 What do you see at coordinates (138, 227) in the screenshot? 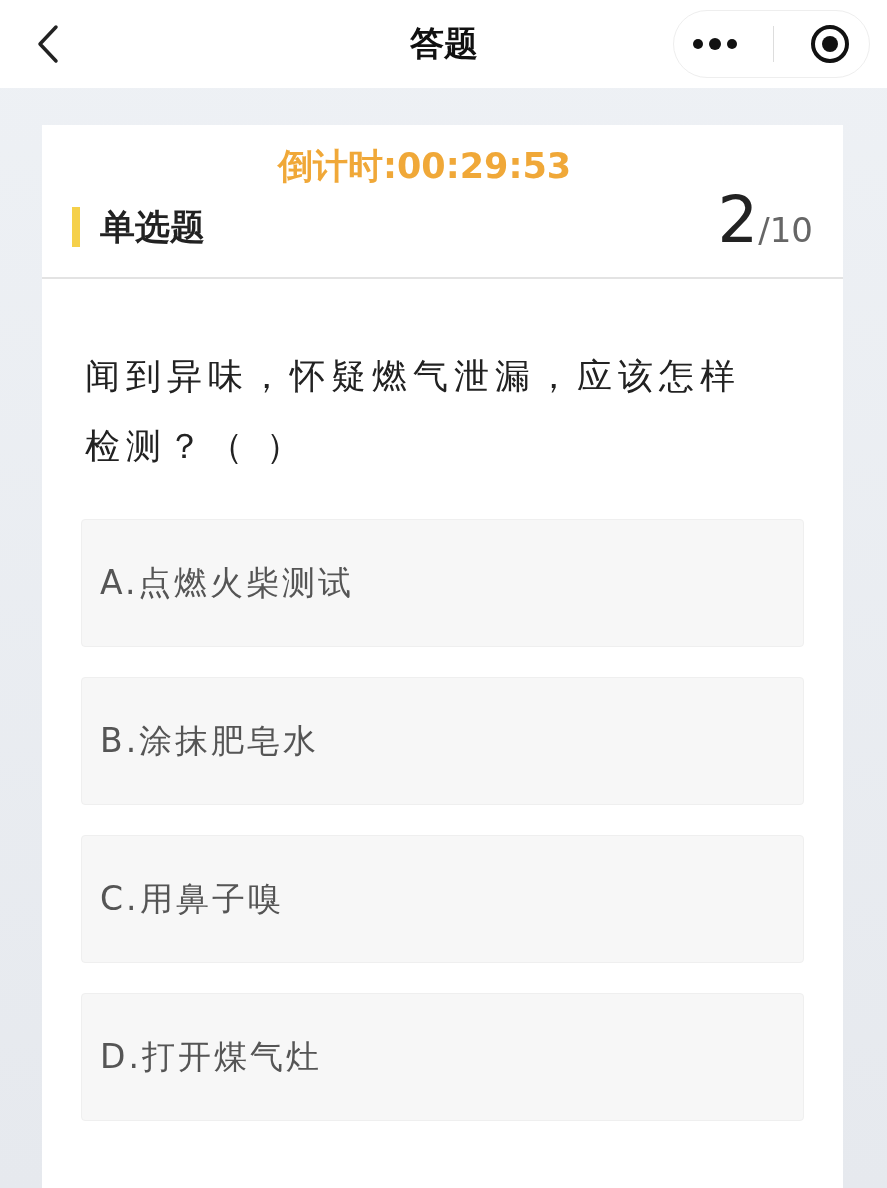
I see `question-type: 单选题` at bounding box center [138, 227].